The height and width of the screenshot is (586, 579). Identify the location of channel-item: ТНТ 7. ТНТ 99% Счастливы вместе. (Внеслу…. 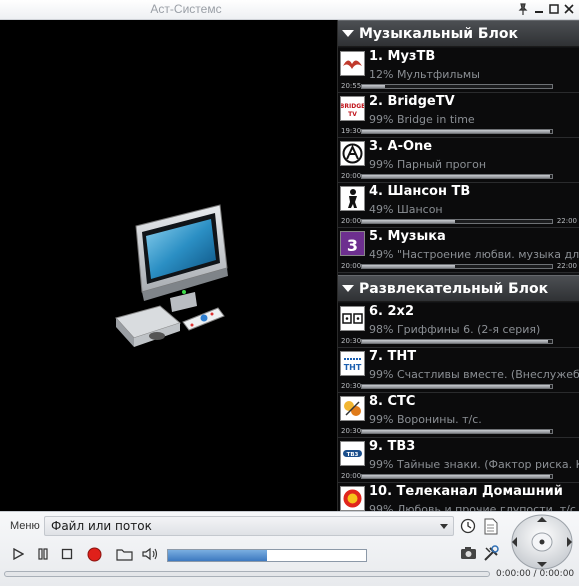
(458, 370).